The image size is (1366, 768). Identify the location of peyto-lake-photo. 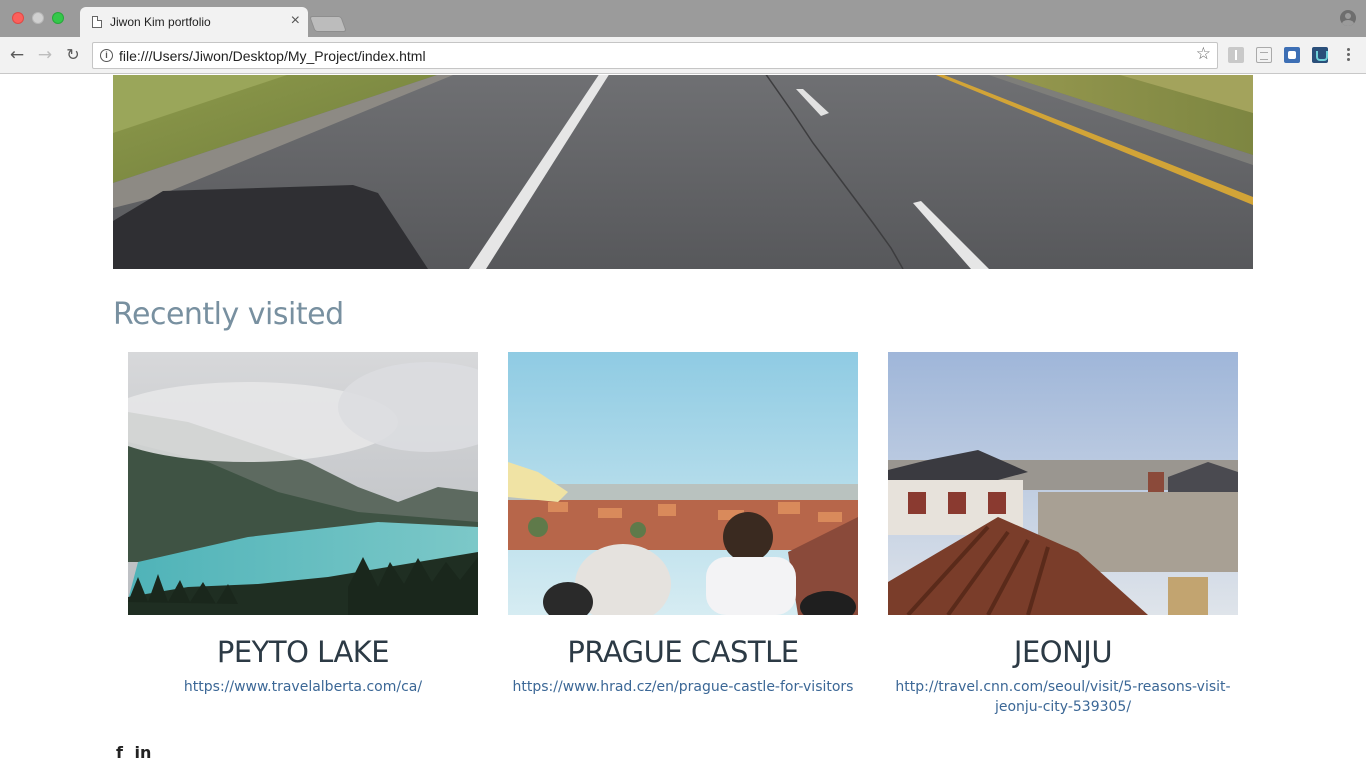
(303, 483).